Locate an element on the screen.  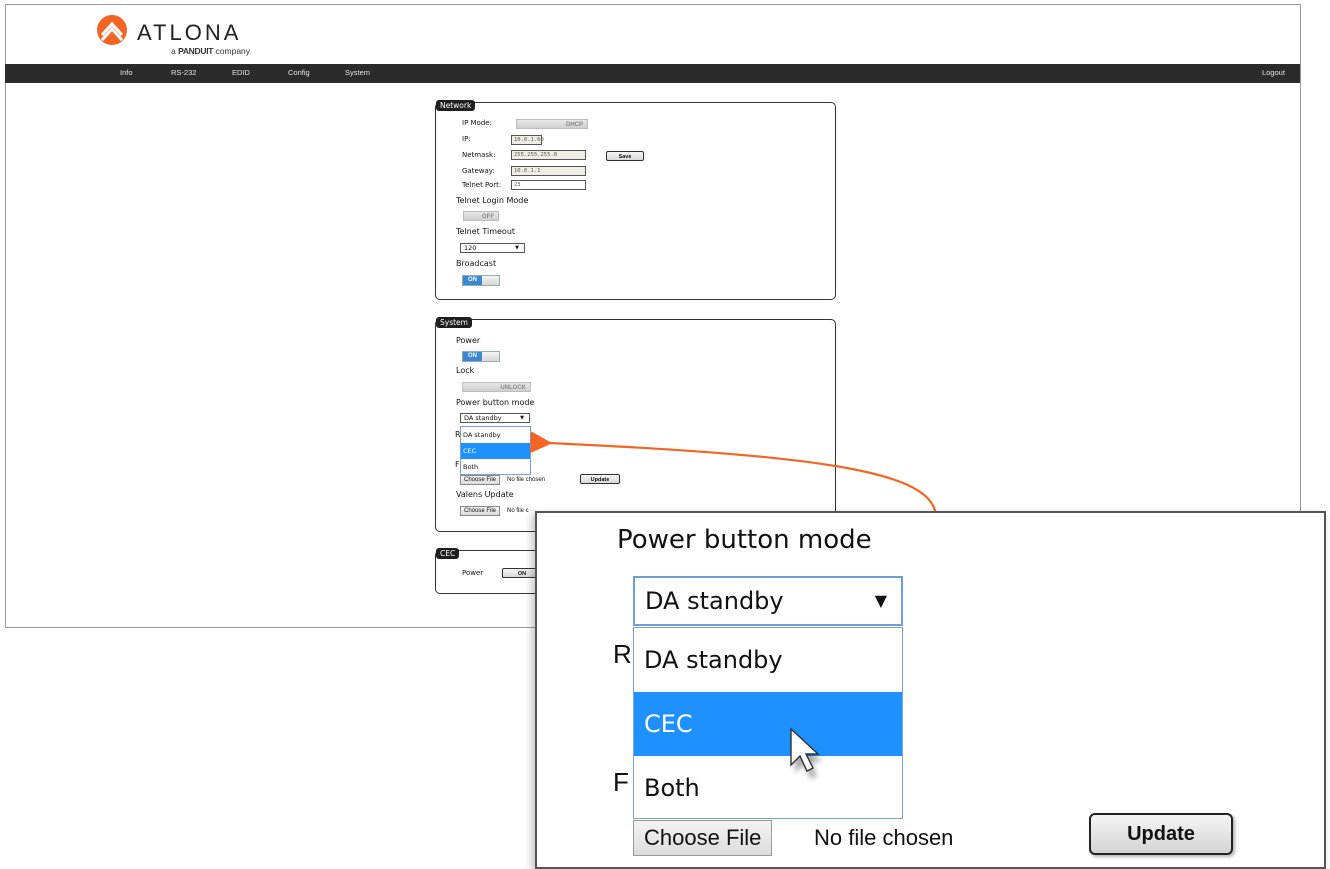
nav-info: Info is located at coordinates (126, 72).